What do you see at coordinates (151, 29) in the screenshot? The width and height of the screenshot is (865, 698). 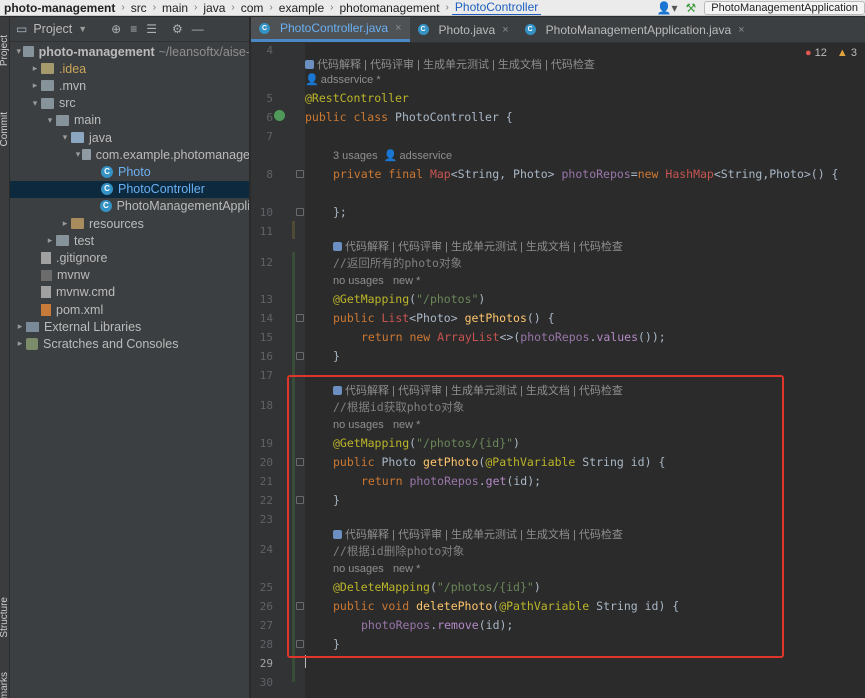 I see `collapse-all-icon: ☰` at bounding box center [151, 29].